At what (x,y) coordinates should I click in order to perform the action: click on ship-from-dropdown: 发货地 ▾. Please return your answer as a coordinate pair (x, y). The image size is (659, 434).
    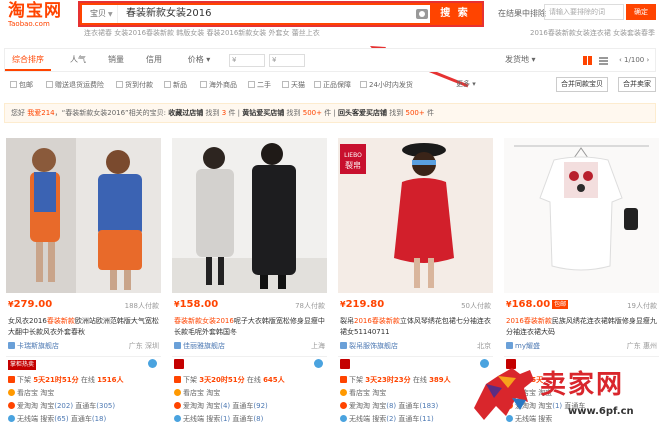
    Looking at the image, I should click on (520, 60).